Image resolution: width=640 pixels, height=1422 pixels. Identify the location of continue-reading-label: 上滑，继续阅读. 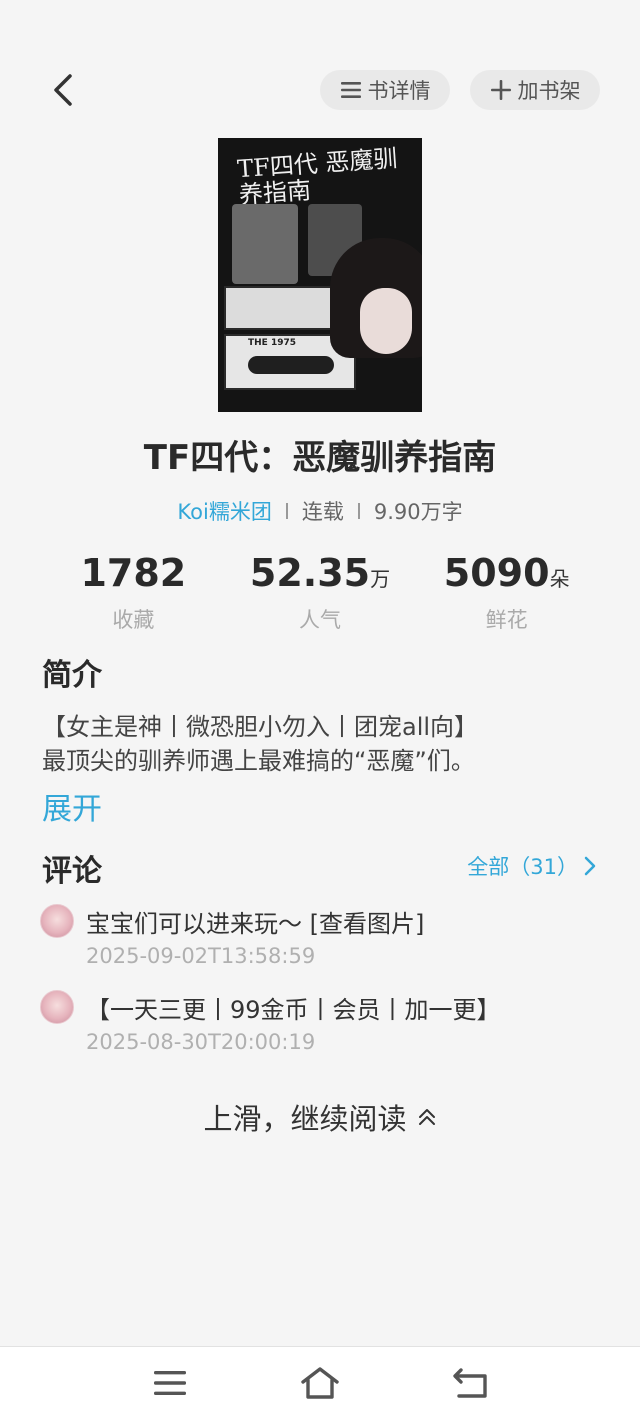
(305, 1119).